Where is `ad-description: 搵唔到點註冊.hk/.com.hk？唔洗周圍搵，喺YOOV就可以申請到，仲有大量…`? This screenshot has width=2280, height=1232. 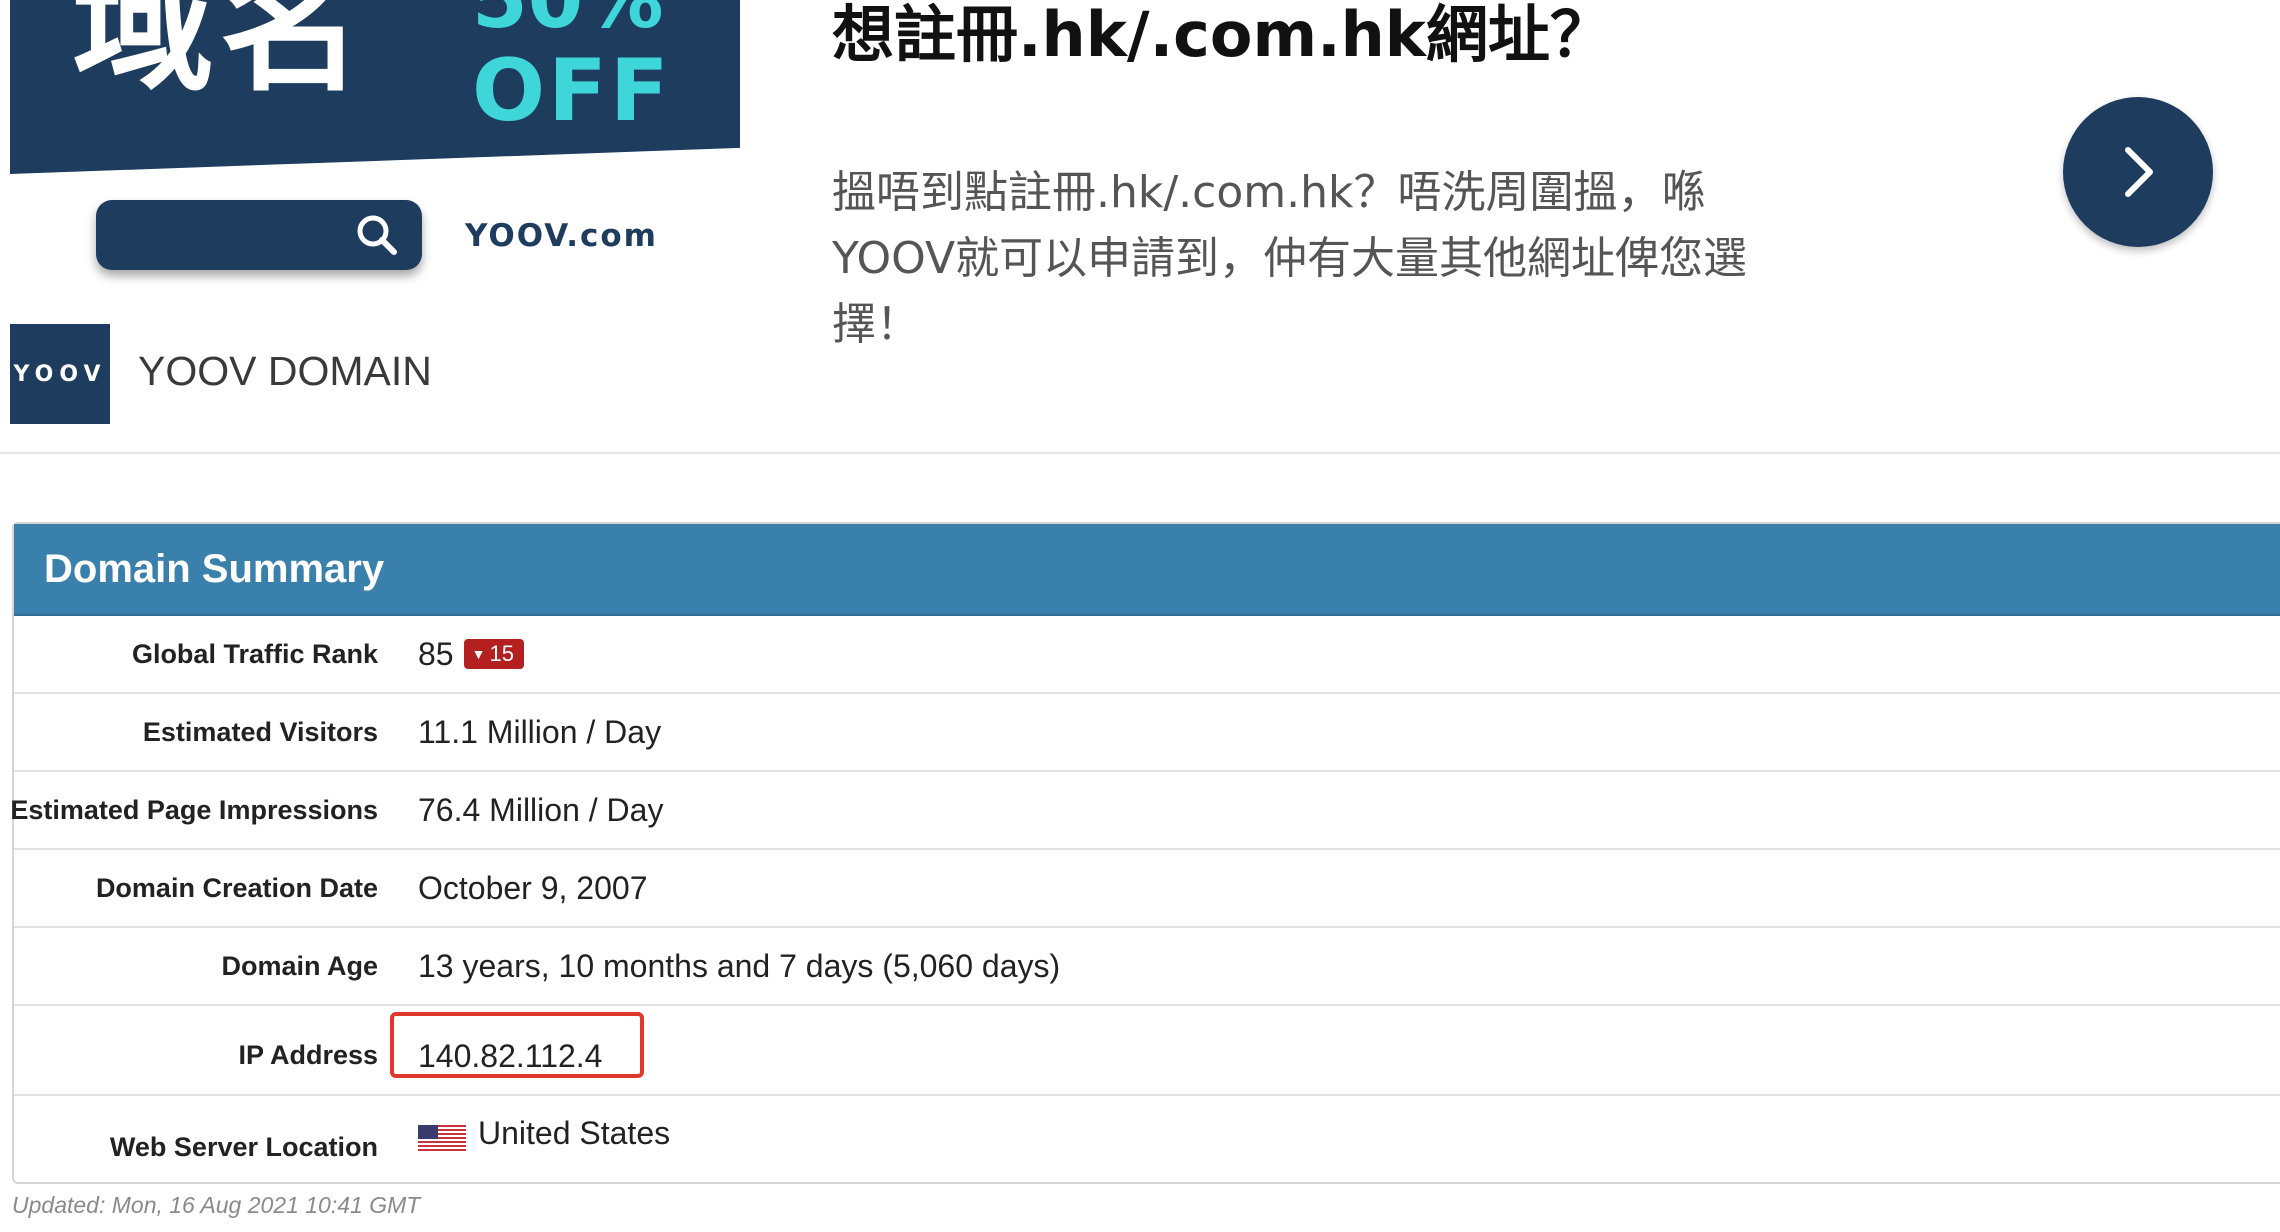 ad-description: 搵唔到點註冊.hk/.com.hk？唔洗周圍搵，喺YOOV就可以申請到，仲有大量… is located at coordinates (1290, 258).